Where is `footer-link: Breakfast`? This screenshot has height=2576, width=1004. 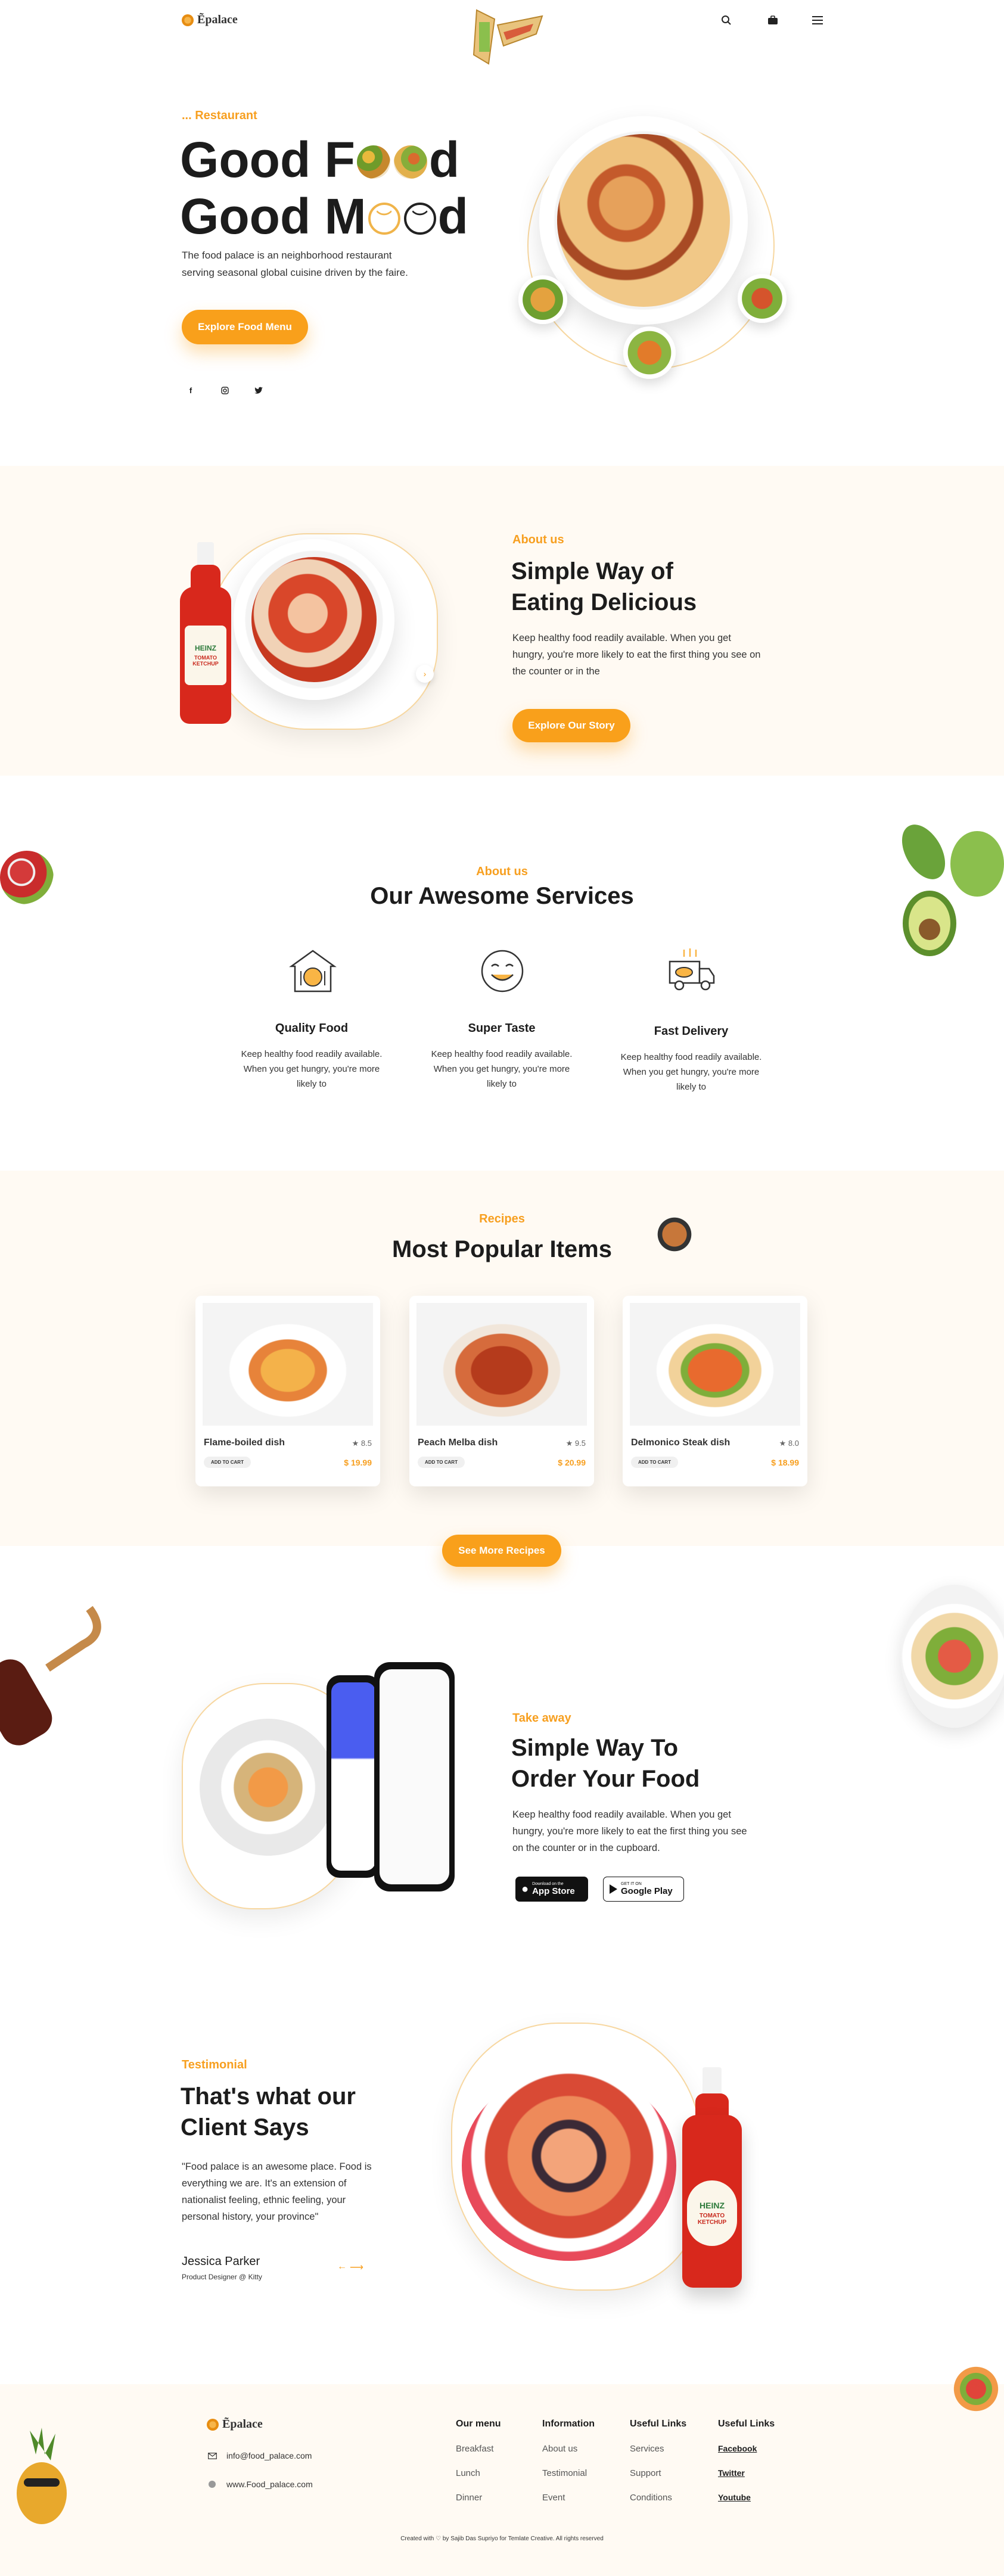 footer-link: Breakfast is located at coordinates (474, 2449).